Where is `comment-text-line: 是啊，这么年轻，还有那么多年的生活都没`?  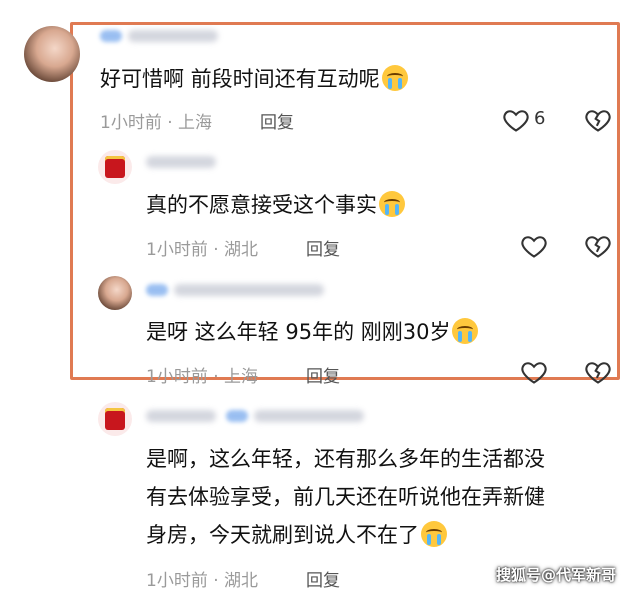 comment-text-line: 是啊，这么年轻，还有那么多年的生活都没 is located at coordinates (345, 459).